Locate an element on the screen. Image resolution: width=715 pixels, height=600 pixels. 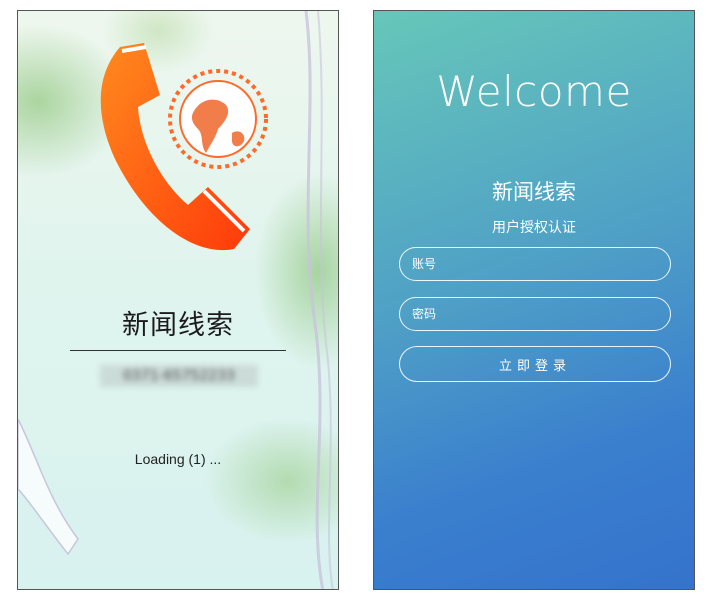
phone-number: 0371-65752233 is located at coordinates (179, 376).